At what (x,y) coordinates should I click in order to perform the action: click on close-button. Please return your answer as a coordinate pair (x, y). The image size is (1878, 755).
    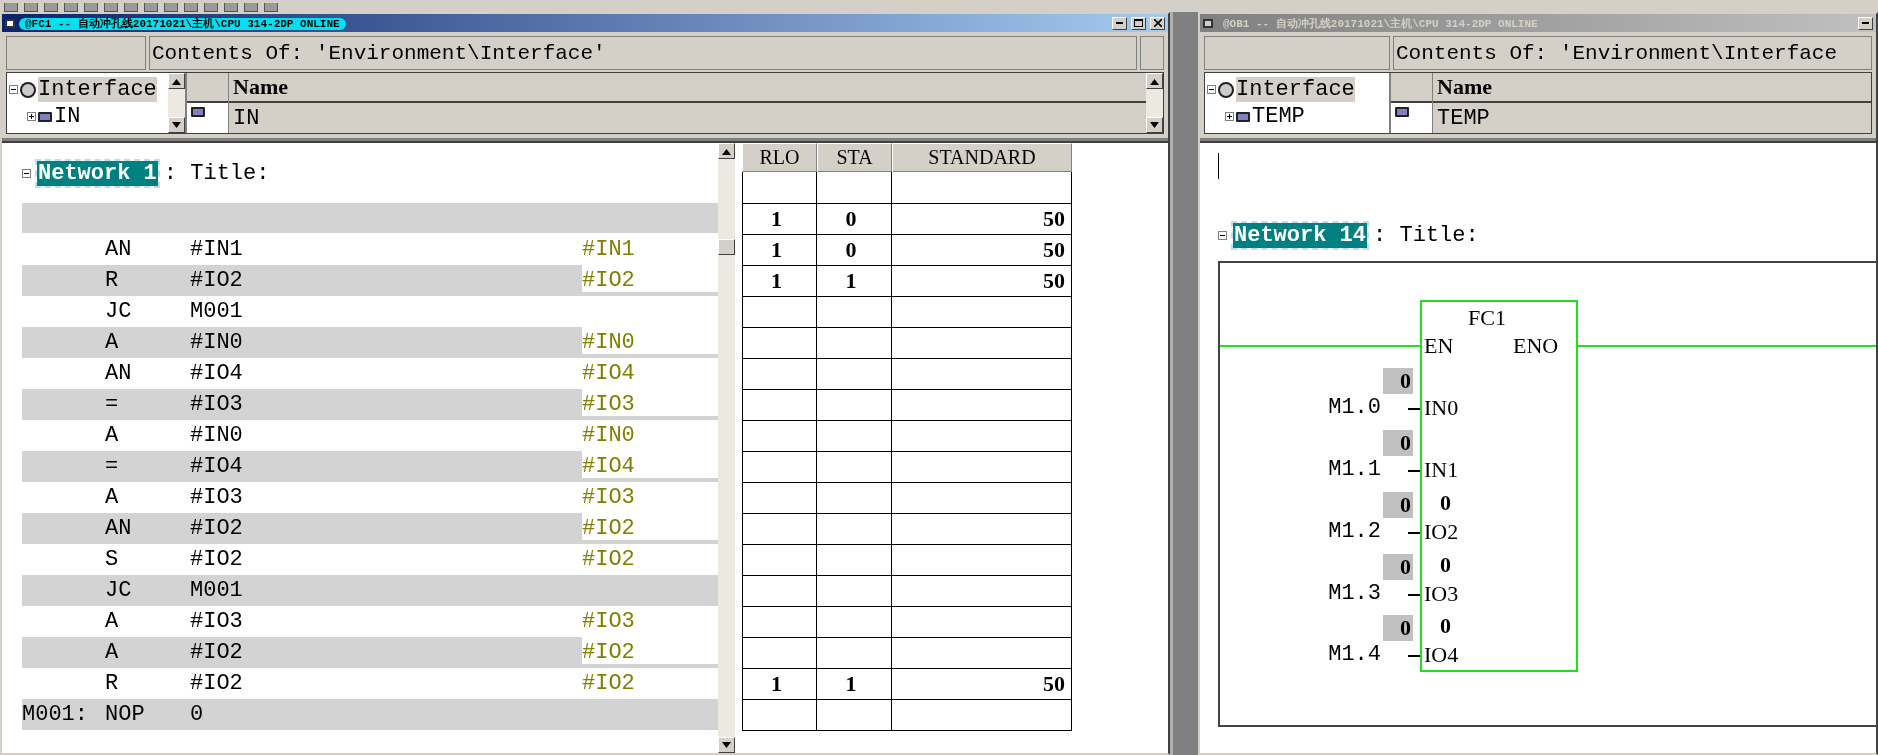
    Looking at the image, I should click on (1157, 23).